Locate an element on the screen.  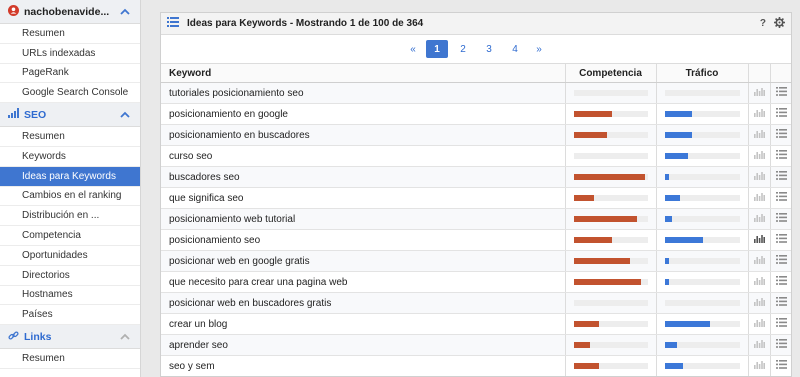
keyword-cell: seo y sem is located at coordinates (363, 365).